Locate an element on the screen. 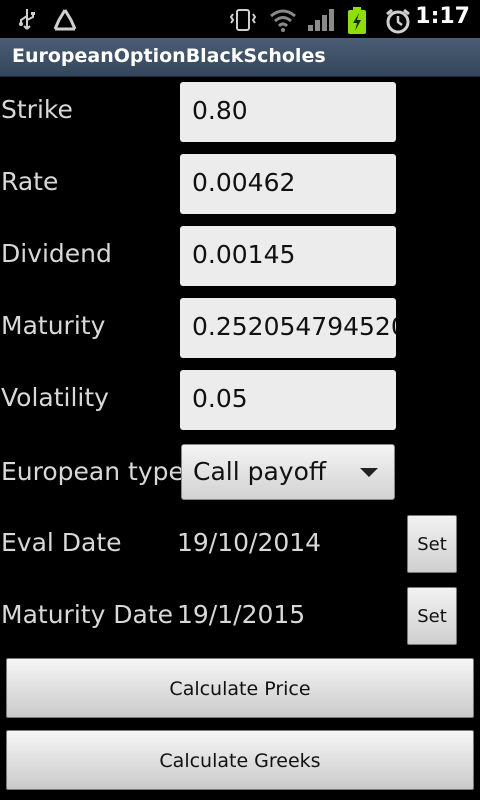 The width and height of the screenshot is (480, 800). volatility-field: 0.05 is located at coordinates (288, 400).